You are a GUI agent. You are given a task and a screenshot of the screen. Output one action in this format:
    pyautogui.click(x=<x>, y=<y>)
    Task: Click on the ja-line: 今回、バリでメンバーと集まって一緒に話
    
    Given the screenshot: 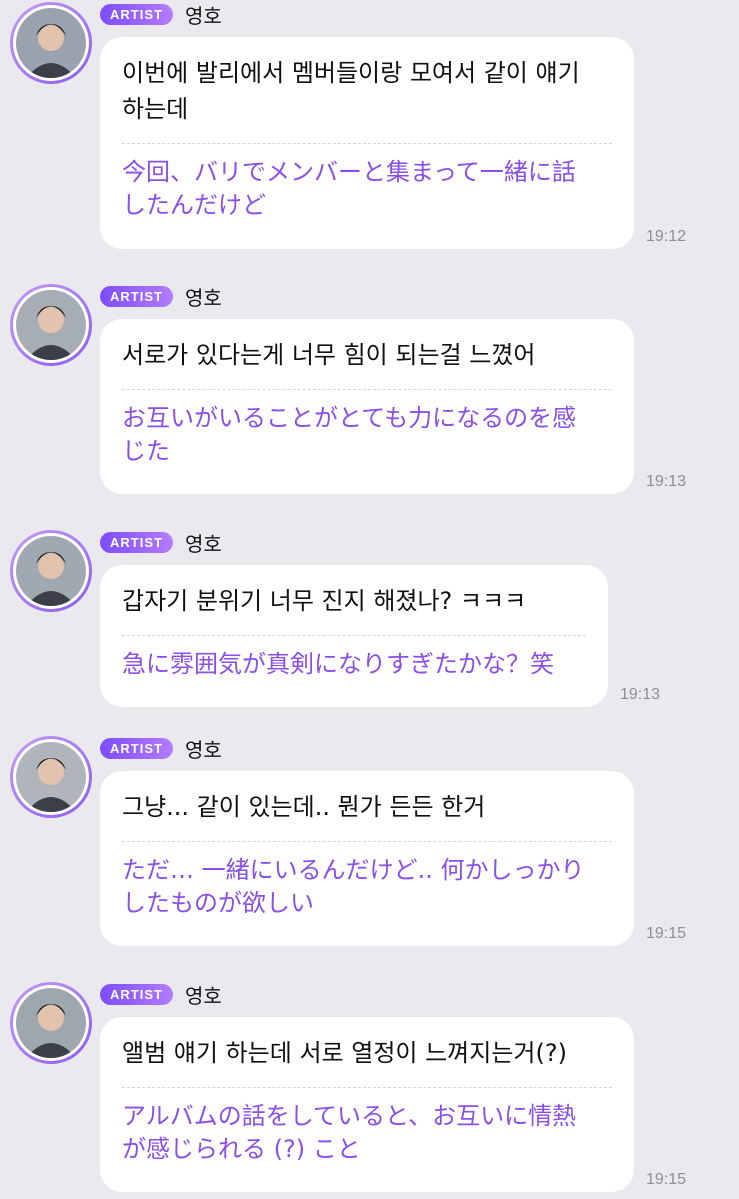 What is the action you would take?
    pyautogui.click(x=349, y=172)
    